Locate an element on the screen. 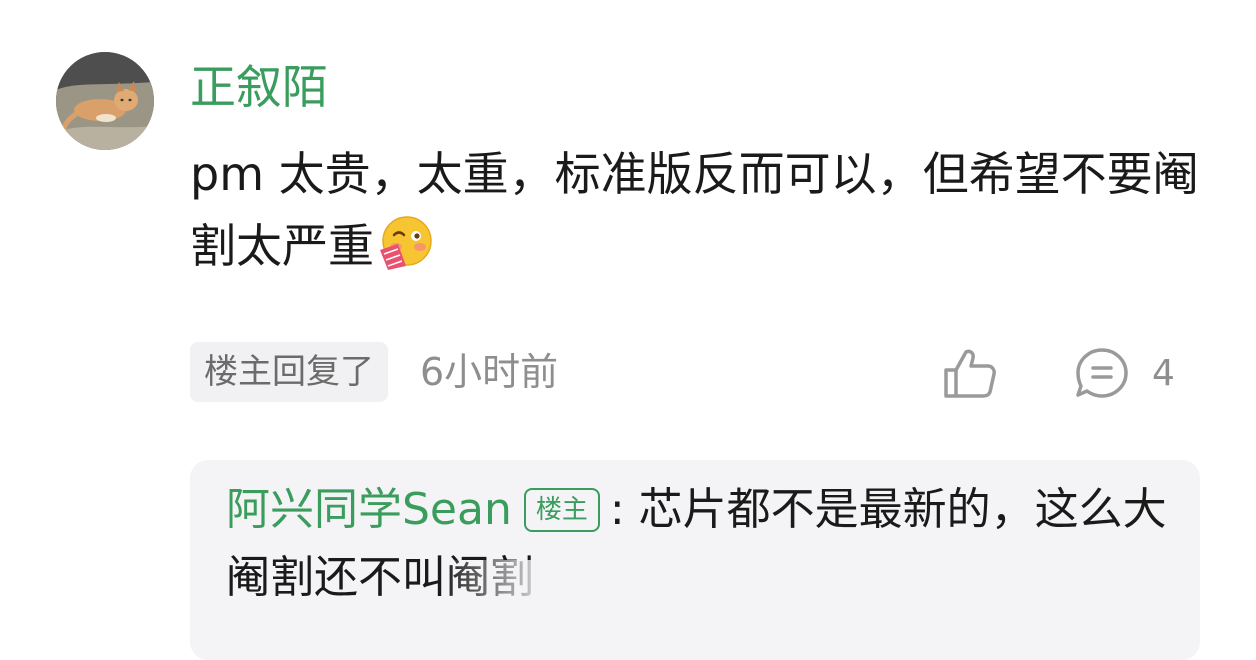 This screenshot has height=660, width=1256. reply-author: 阿兴同学Sean is located at coordinates (369, 509).